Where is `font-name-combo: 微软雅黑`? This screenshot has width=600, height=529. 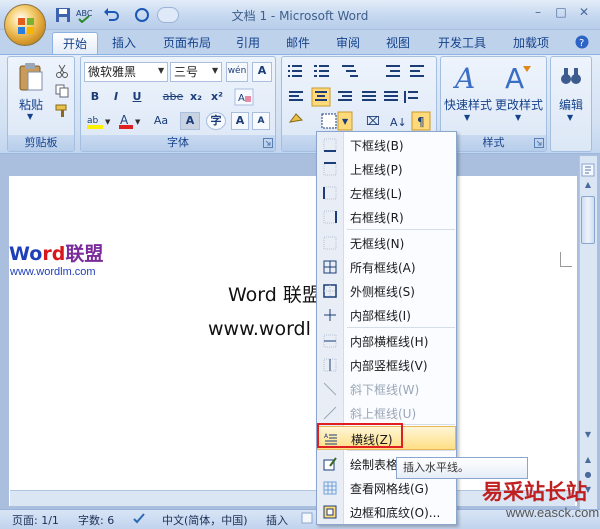 font-name-combo: 微软雅黑 is located at coordinates (126, 72).